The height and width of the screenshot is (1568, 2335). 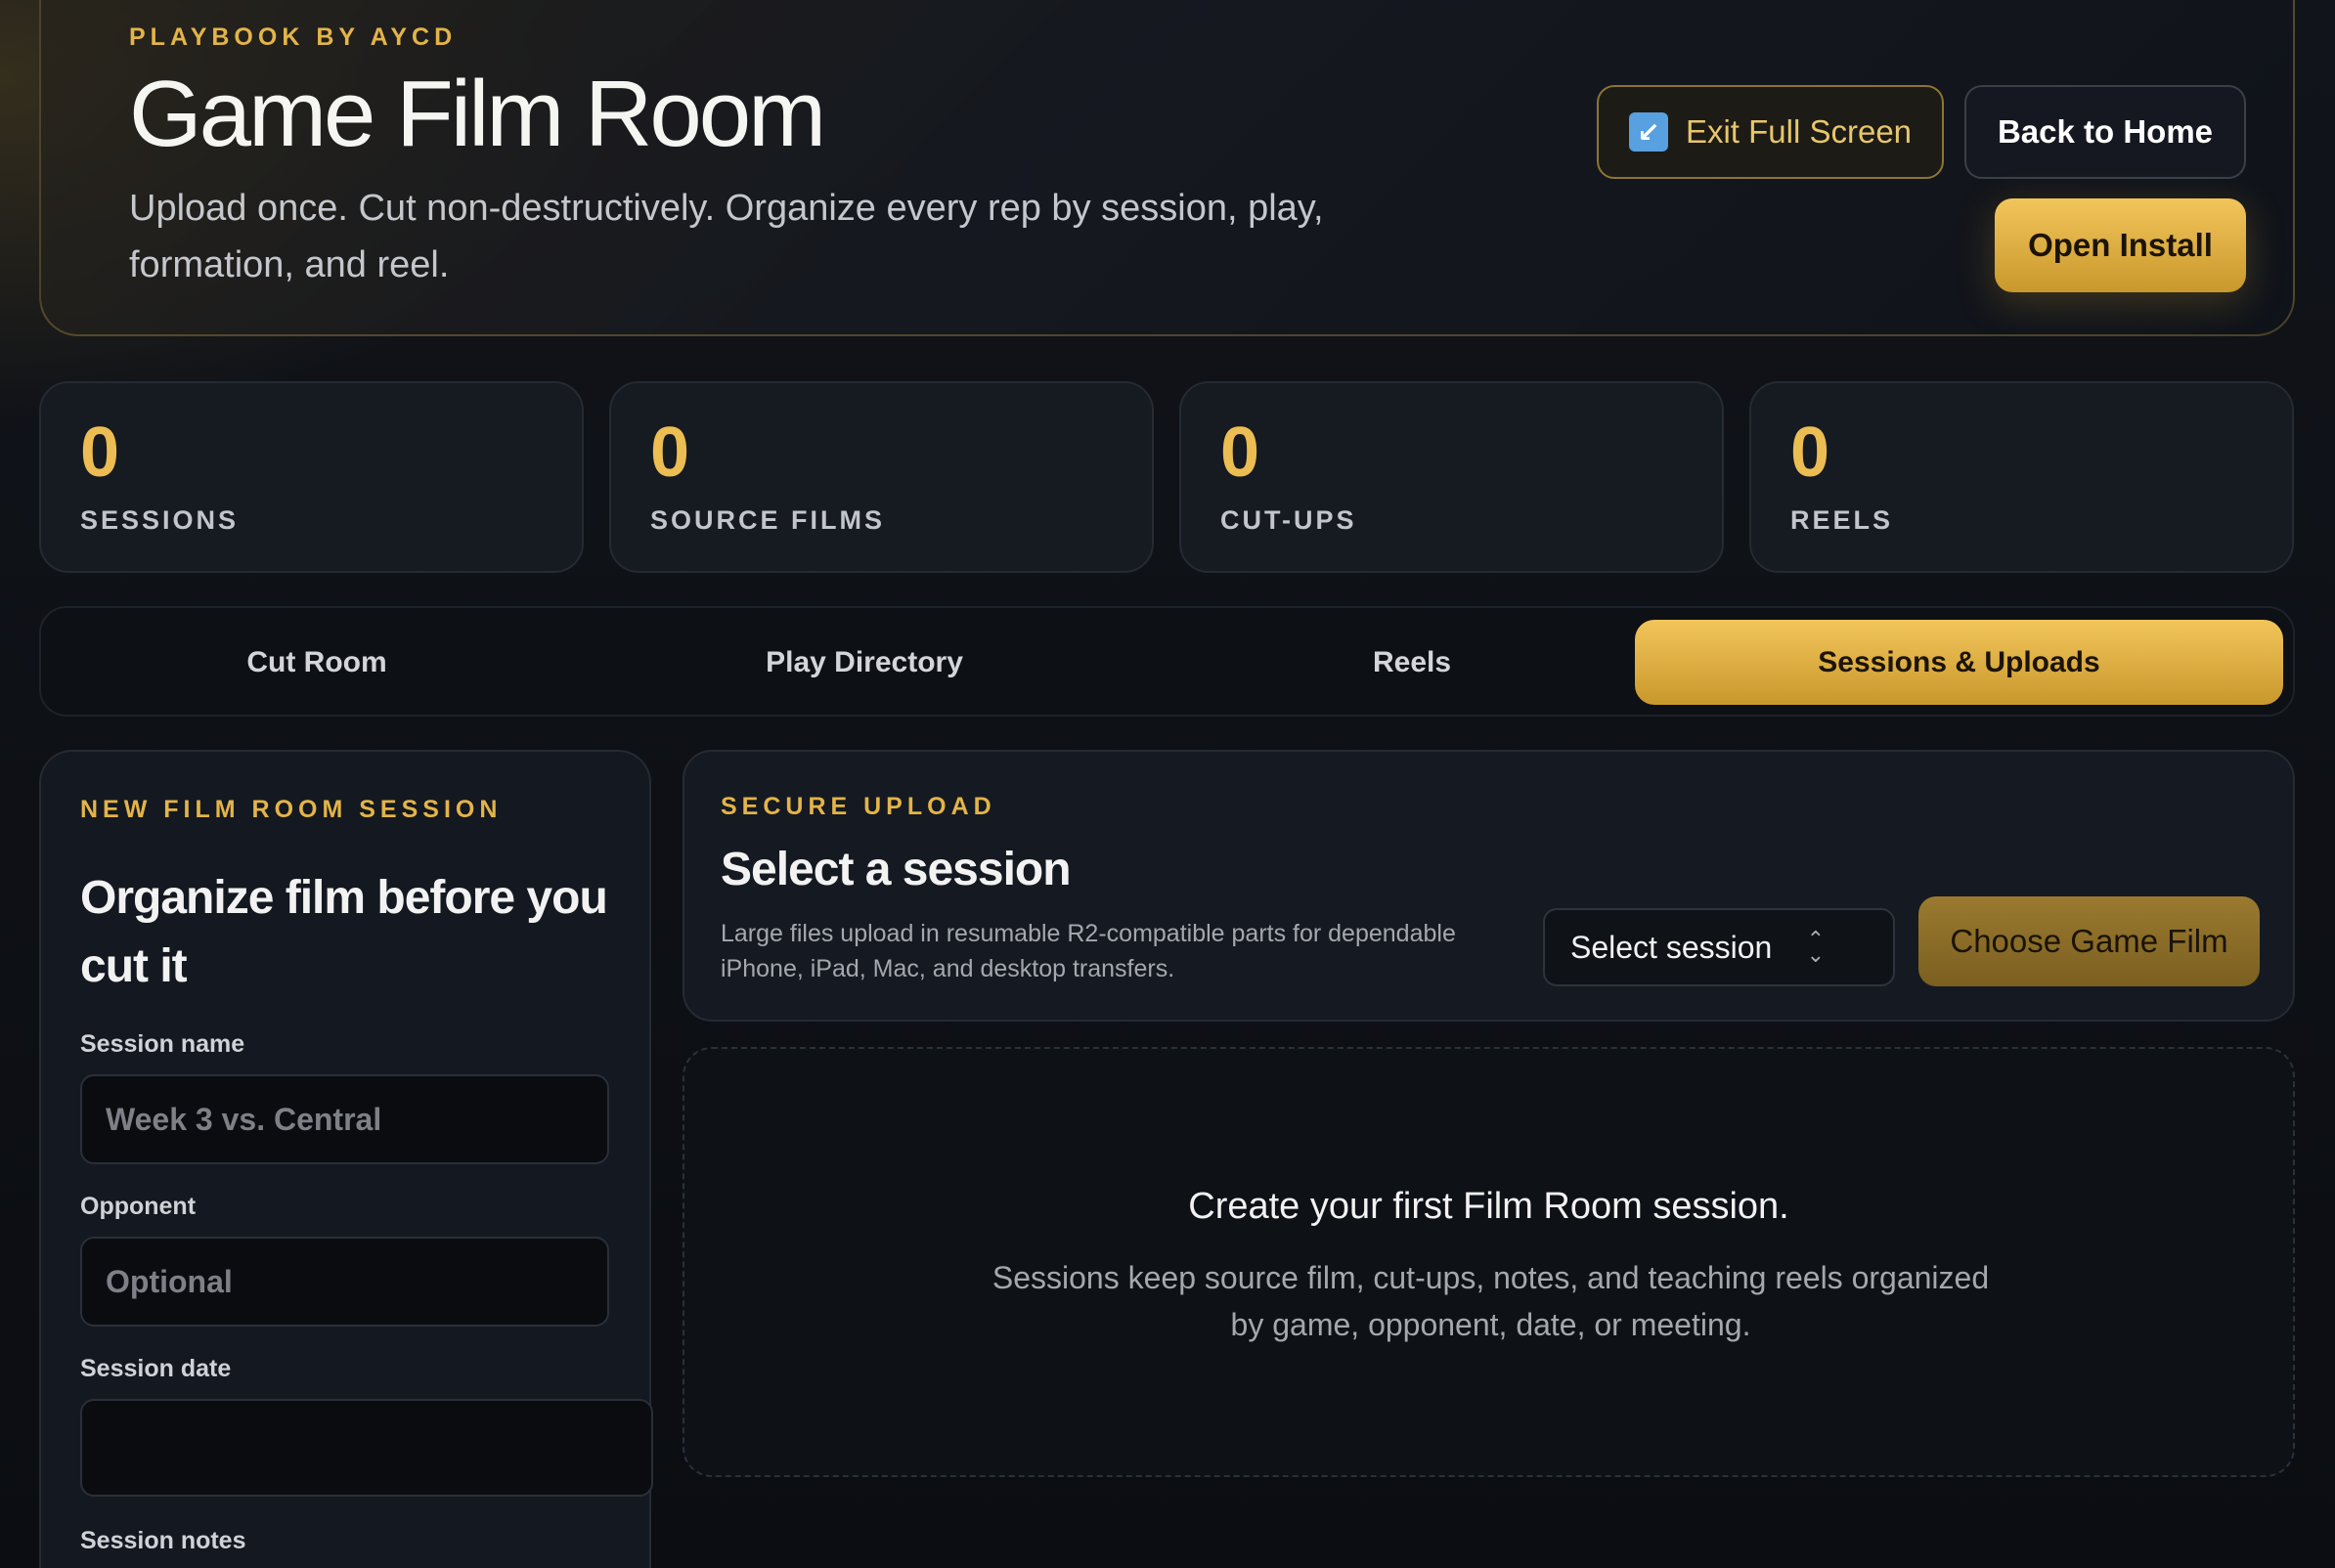 What do you see at coordinates (344, 932) in the screenshot?
I see `new-session-title: Organize film before you cut it` at bounding box center [344, 932].